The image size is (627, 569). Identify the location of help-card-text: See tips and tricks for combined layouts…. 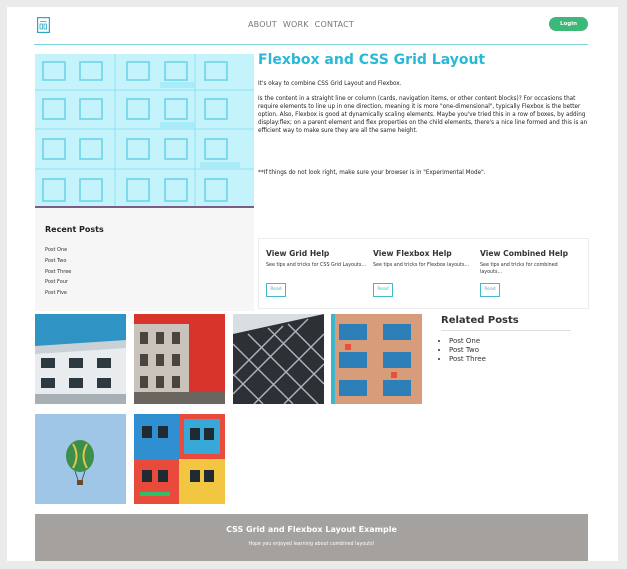
(519, 269).